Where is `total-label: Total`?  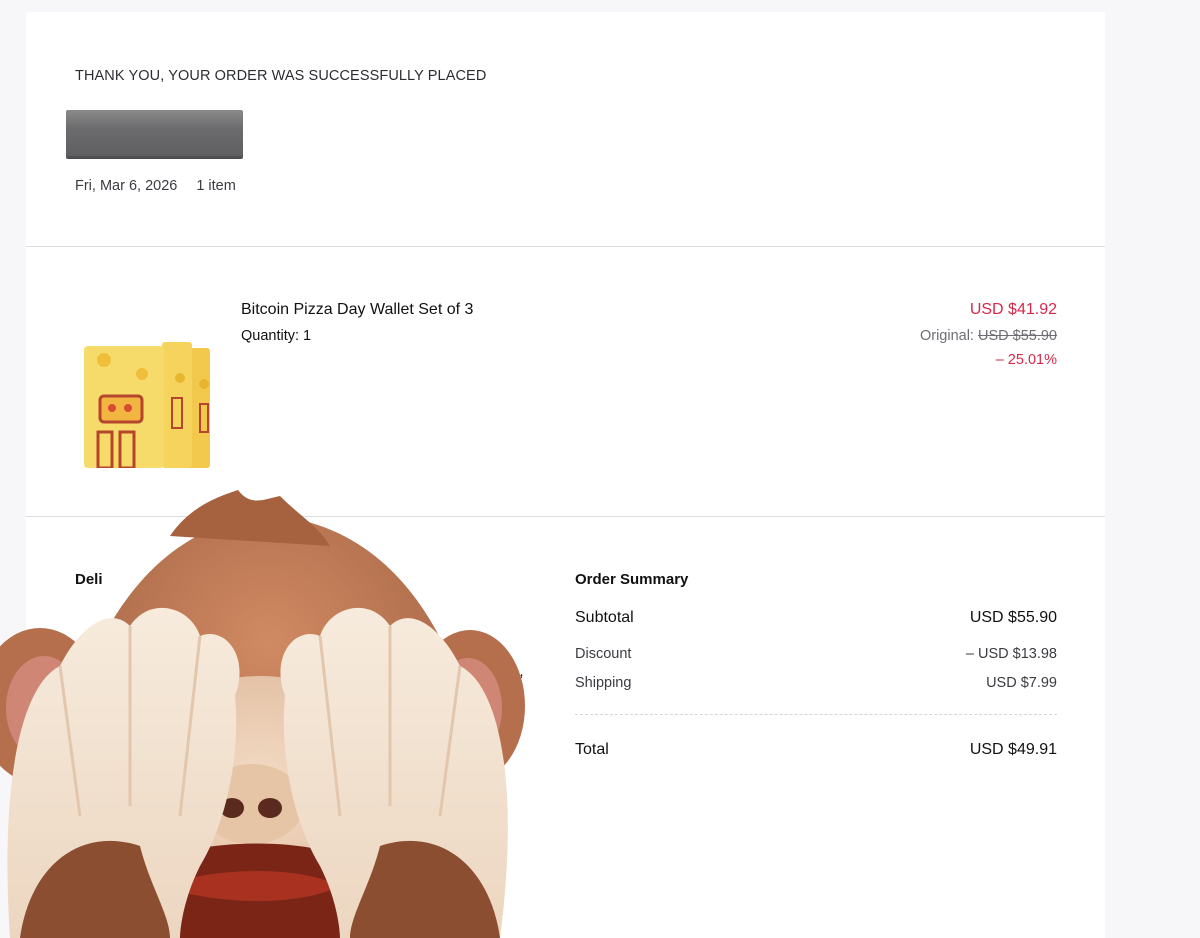
total-label: Total is located at coordinates (592, 749).